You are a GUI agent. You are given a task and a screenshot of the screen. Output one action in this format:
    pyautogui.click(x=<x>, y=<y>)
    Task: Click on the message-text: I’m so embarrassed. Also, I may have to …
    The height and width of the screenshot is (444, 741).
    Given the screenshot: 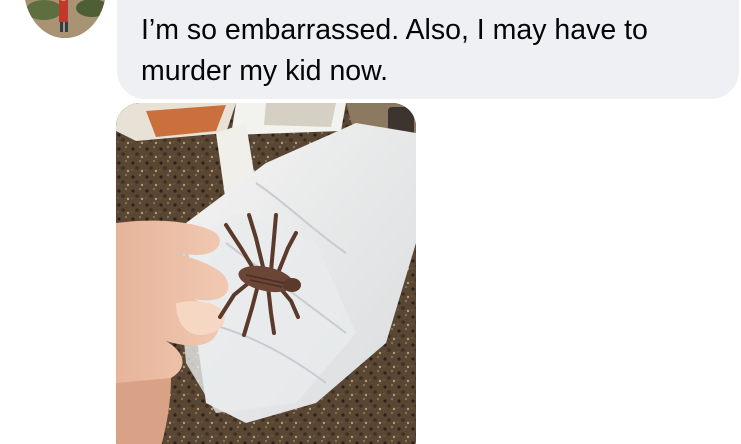 What is the action you would take?
    pyautogui.click(x=394, y=50)
    